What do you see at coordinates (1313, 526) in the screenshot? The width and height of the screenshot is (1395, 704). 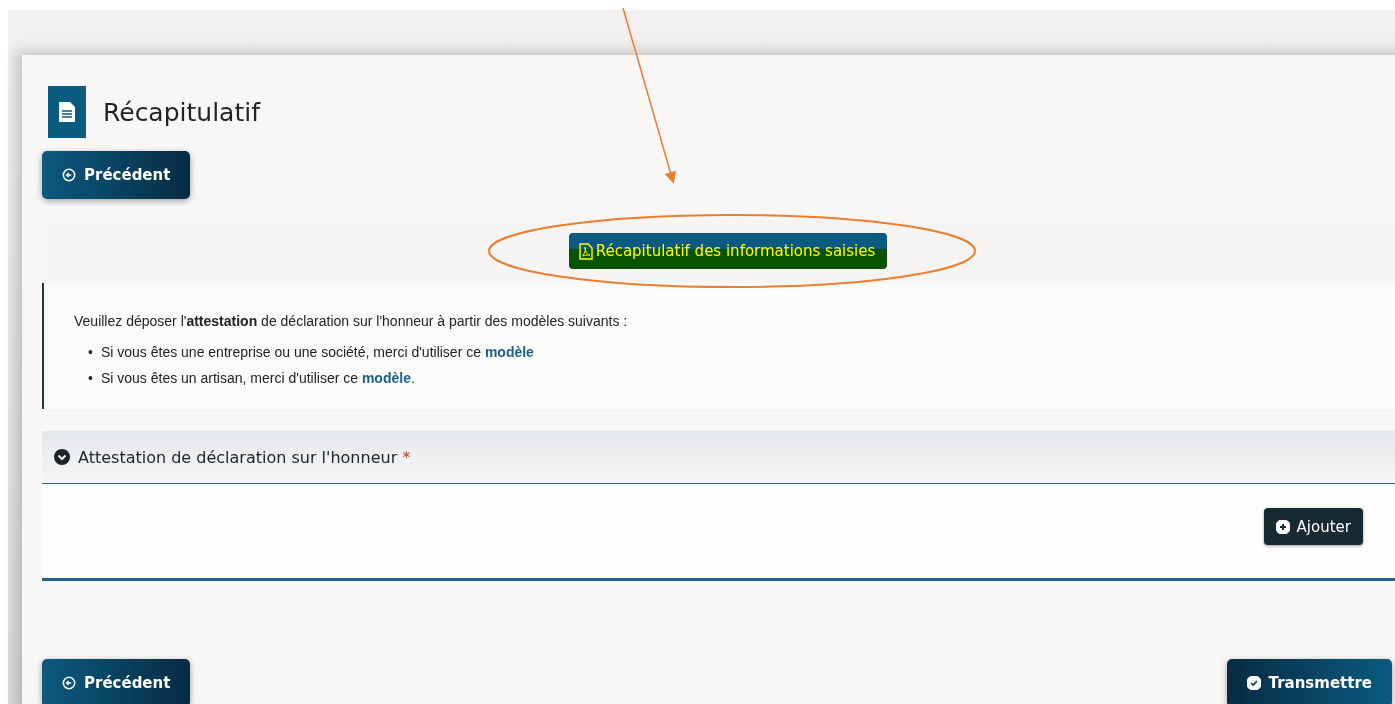 I see `add-button: Ajouter` at bounding box center [1313, 526].